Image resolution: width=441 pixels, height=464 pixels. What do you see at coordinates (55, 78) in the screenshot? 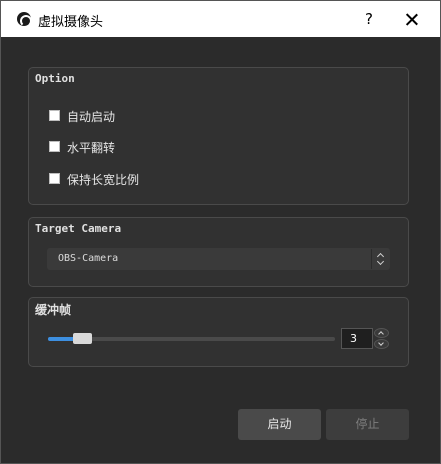
I see `option-group-title: Option` at bounding box center [55, 78].